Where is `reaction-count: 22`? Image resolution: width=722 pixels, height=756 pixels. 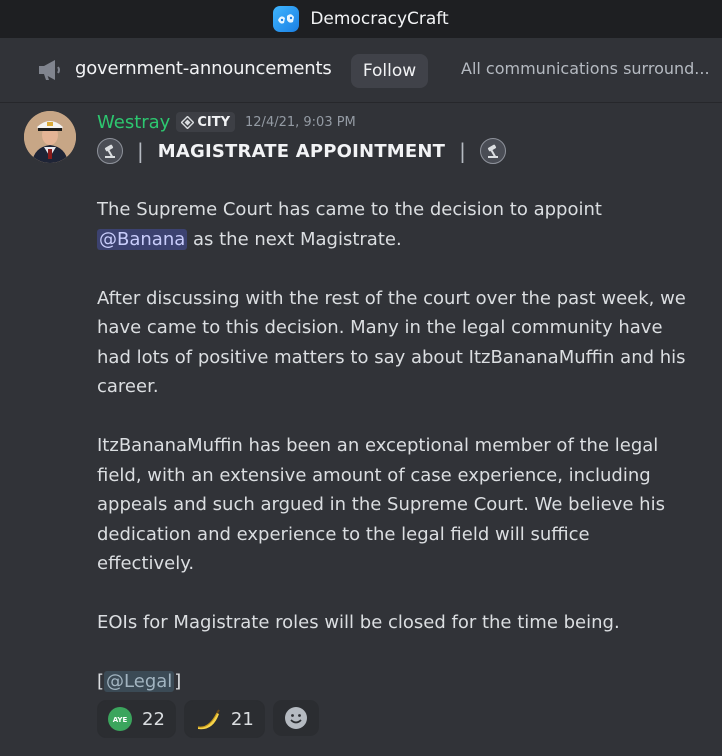 reaction-count: 22 is located at coordinates (153, 719).